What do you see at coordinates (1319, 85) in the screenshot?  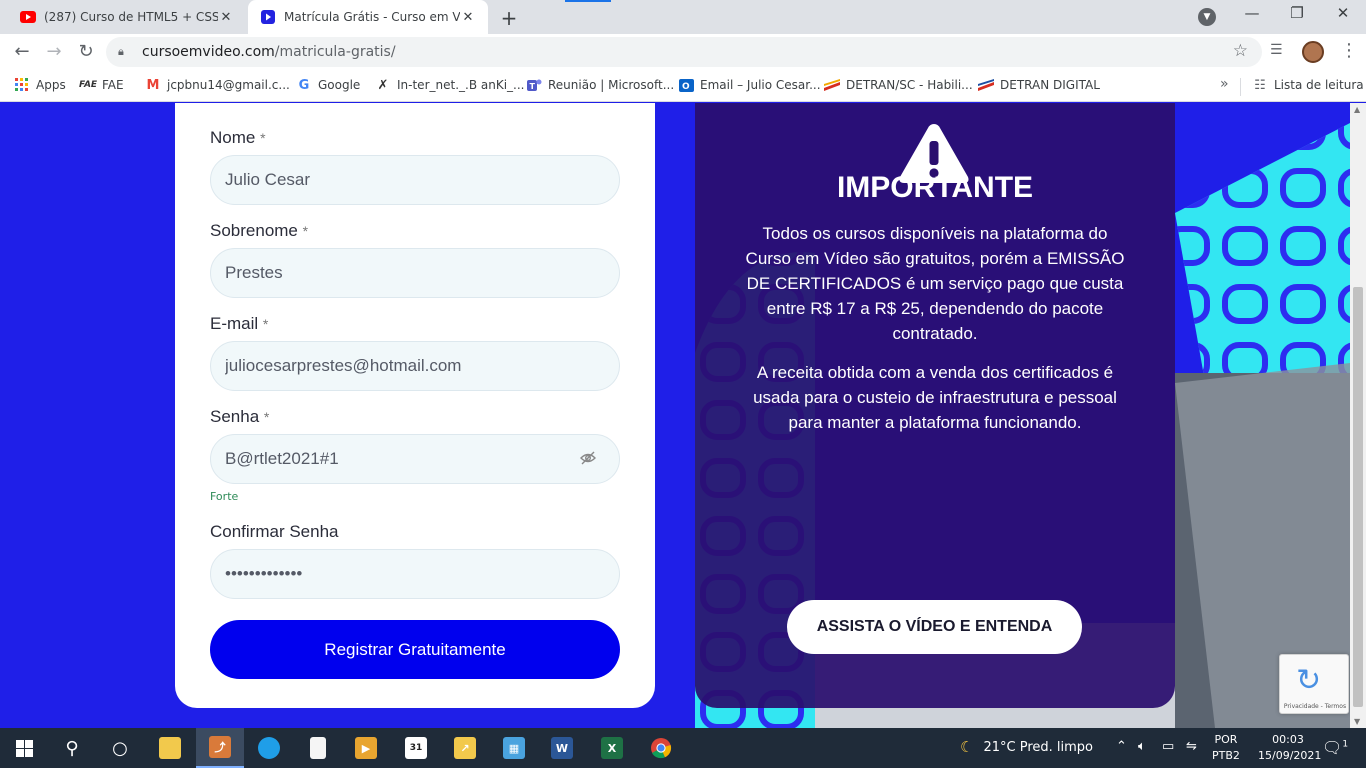 I see `reading-list-label: Lista de leitura` at bounding box center [1319, 85].